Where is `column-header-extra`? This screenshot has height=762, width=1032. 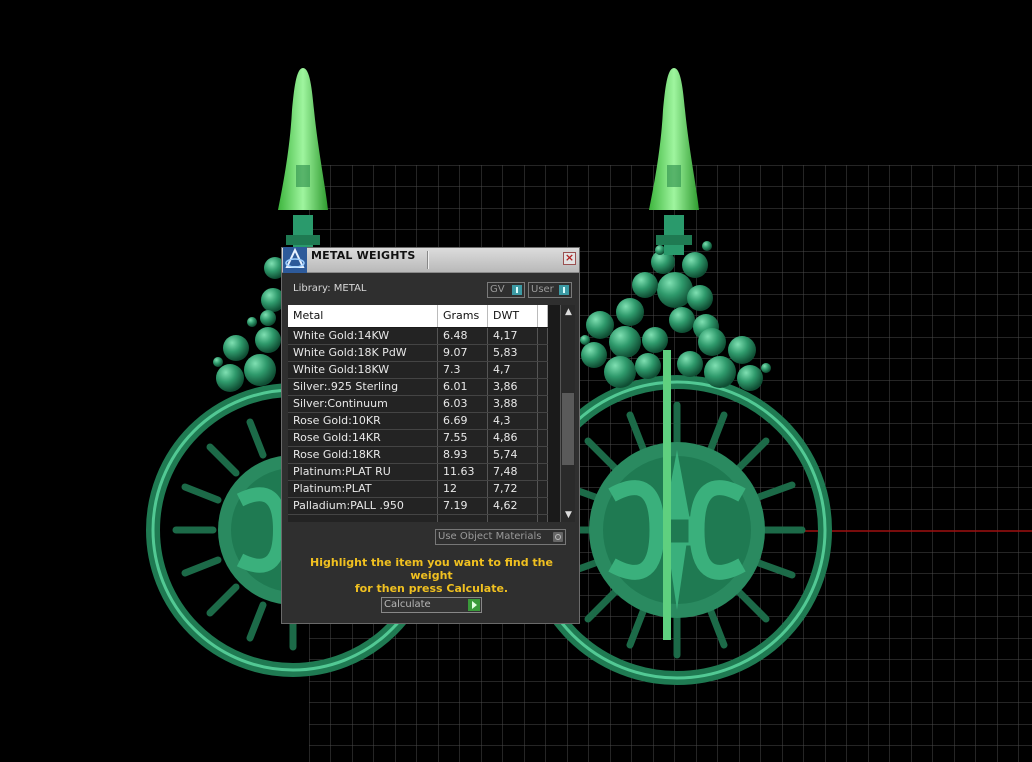
column-header-extra is located at coordinates (543, 316).